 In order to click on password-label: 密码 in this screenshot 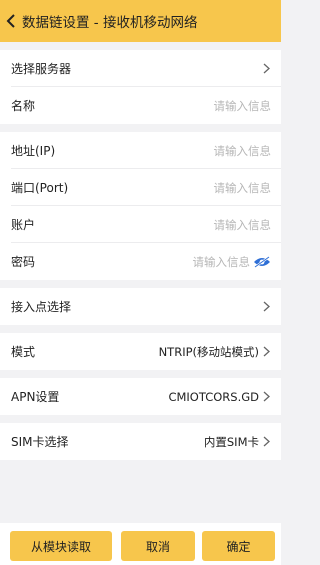, I will do `click(23, 262)`.